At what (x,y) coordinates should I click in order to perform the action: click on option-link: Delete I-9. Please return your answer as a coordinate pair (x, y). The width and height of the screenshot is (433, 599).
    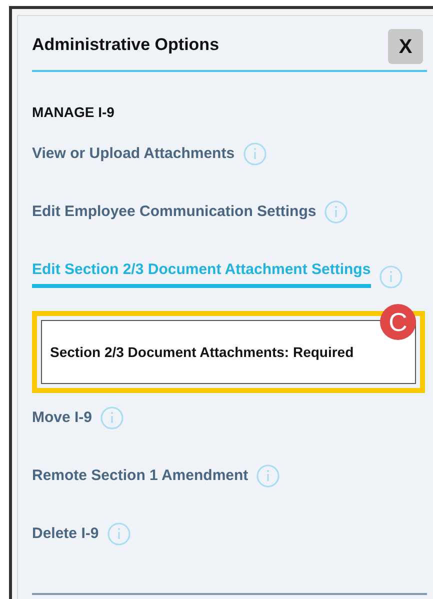
    Looking at the image, I should click on (65, 537).